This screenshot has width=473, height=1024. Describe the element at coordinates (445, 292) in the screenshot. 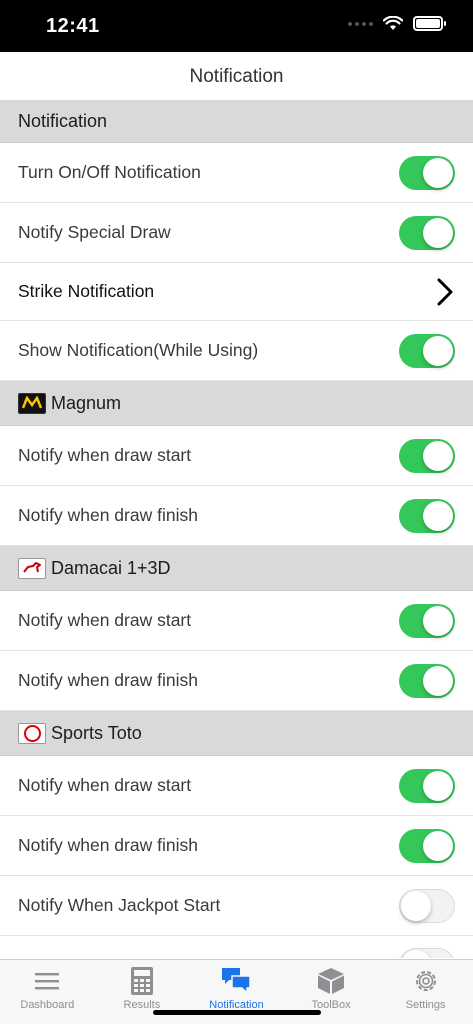

I see `chevron-right-icon` at that location.